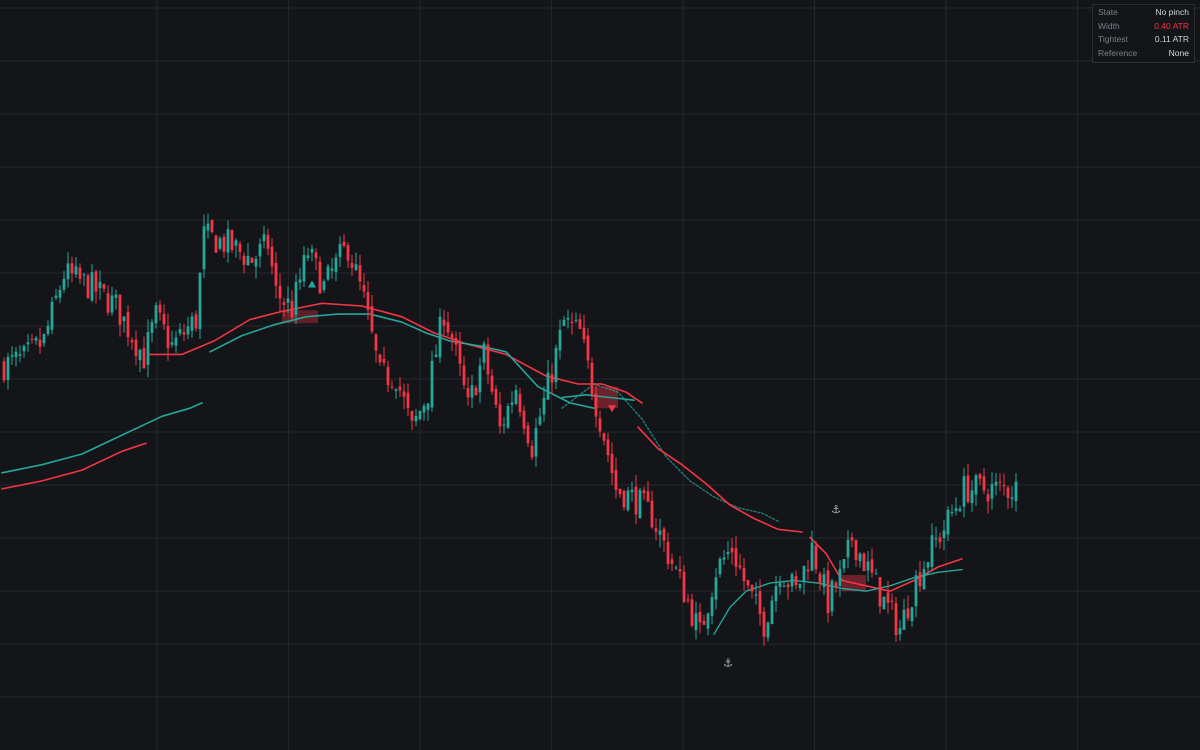  I want to click on reference-label: Reference, so click(1118, 52).